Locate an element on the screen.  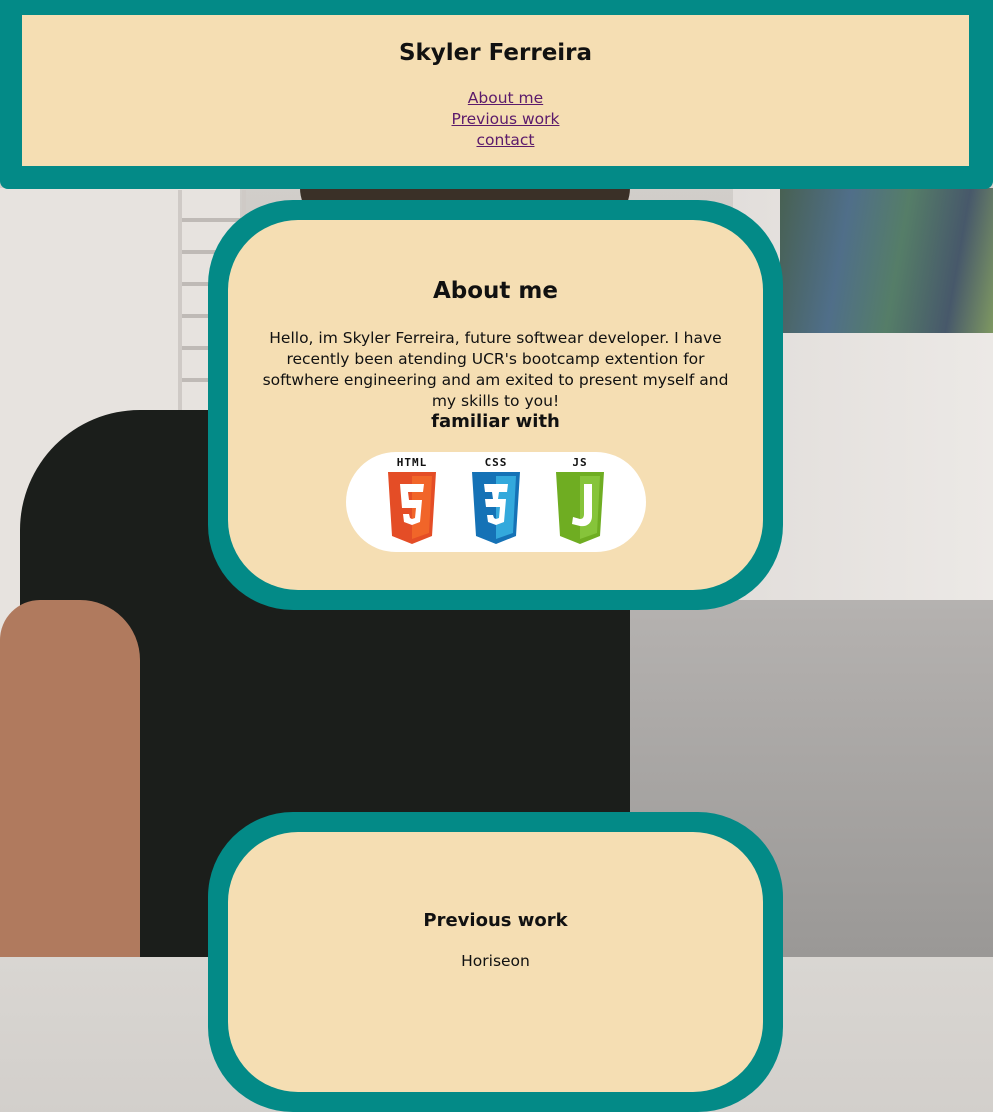
js-icon is located at coordinates (580, 508).